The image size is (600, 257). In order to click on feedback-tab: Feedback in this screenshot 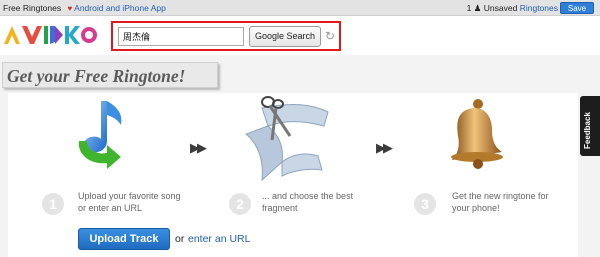, I will do `click(590, 126)`.